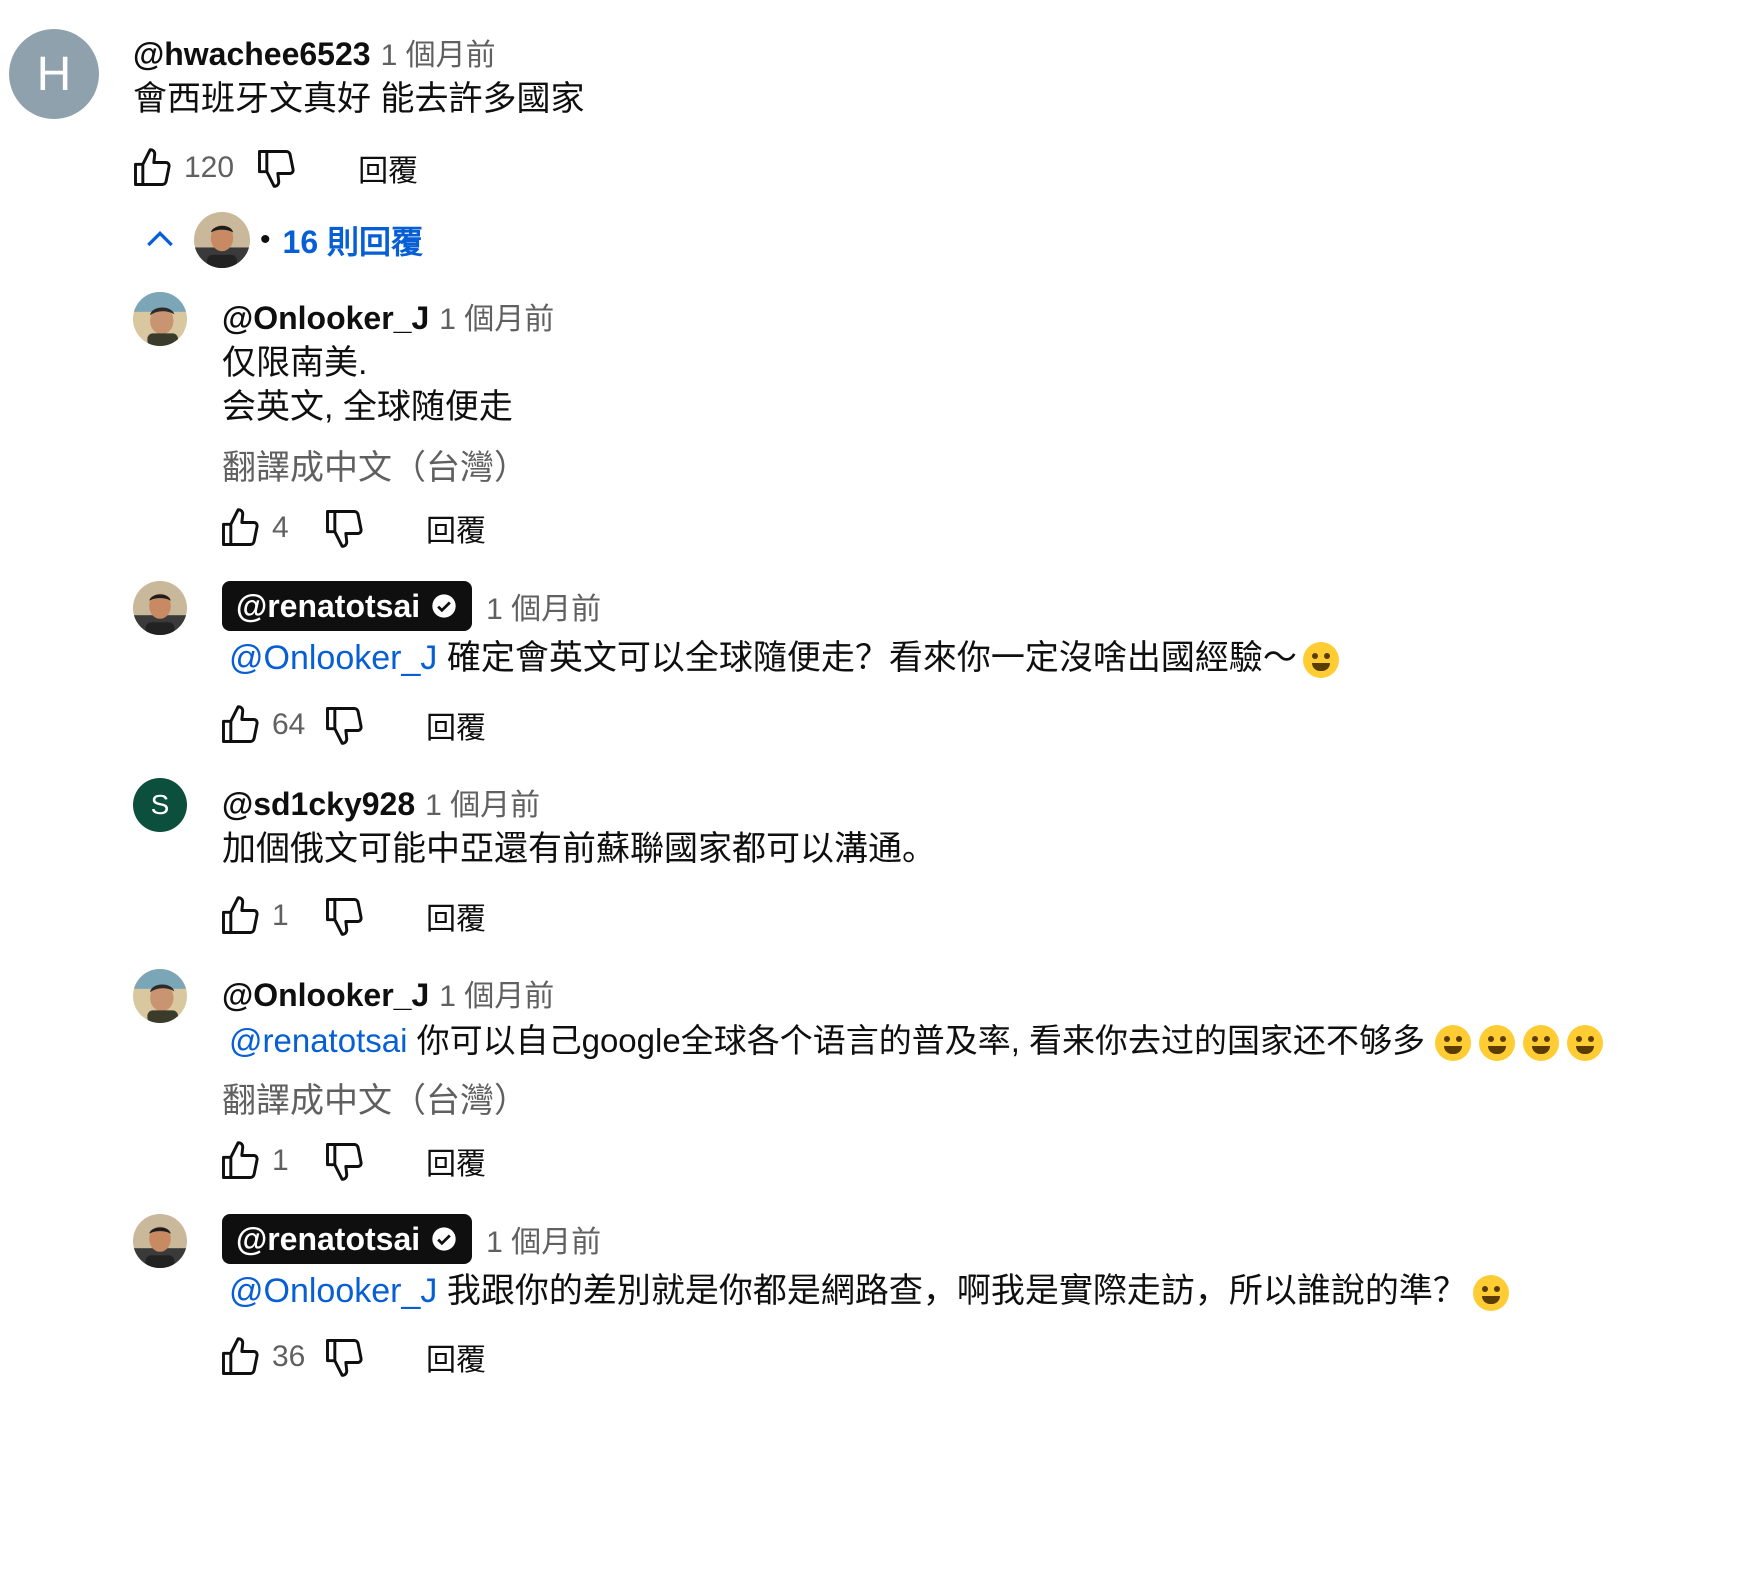 The height and width of the screenshot is (1571, 1761). Describe the element at coordinates (281, 240) in the screenshot. I see `replies-toggle: • 16 則回覆` at that location.